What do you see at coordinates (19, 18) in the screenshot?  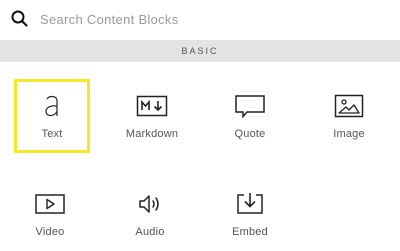 I see `search-icon` at bounding box center [19, 18].